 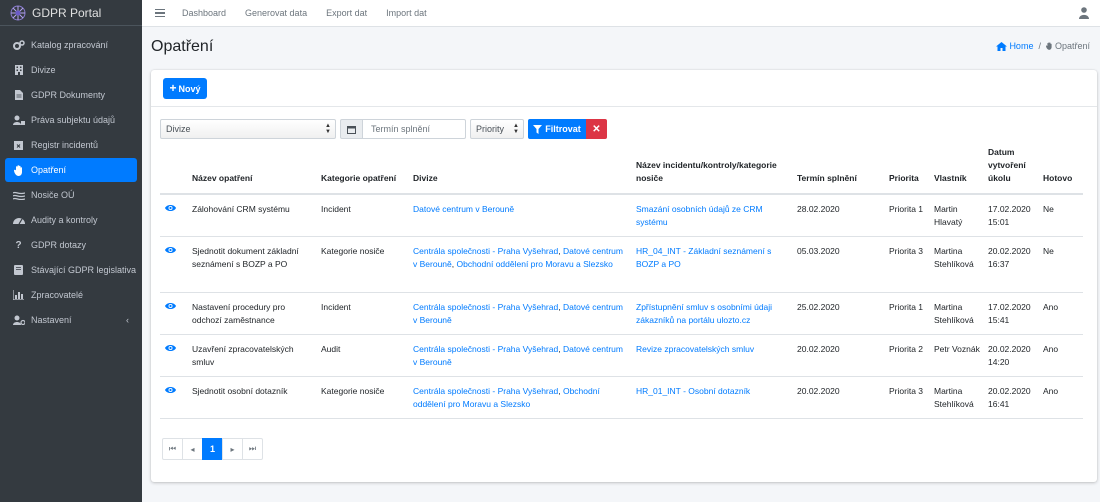 I want to click on cell-priorita: Priorita 2, so click(x=907, y=355).